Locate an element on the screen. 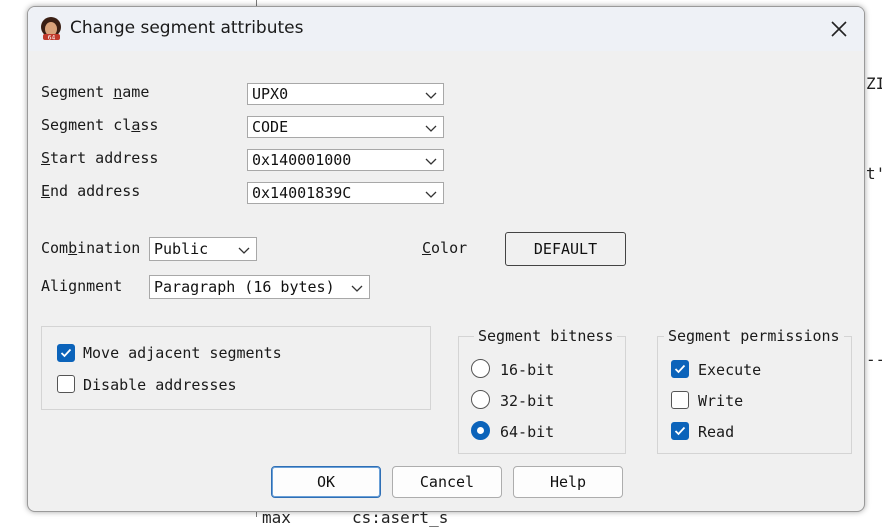 This screenshot has height=527, width=882. alignment-select: Paragraph (16 bytes) is located at coordinates (259, 287).